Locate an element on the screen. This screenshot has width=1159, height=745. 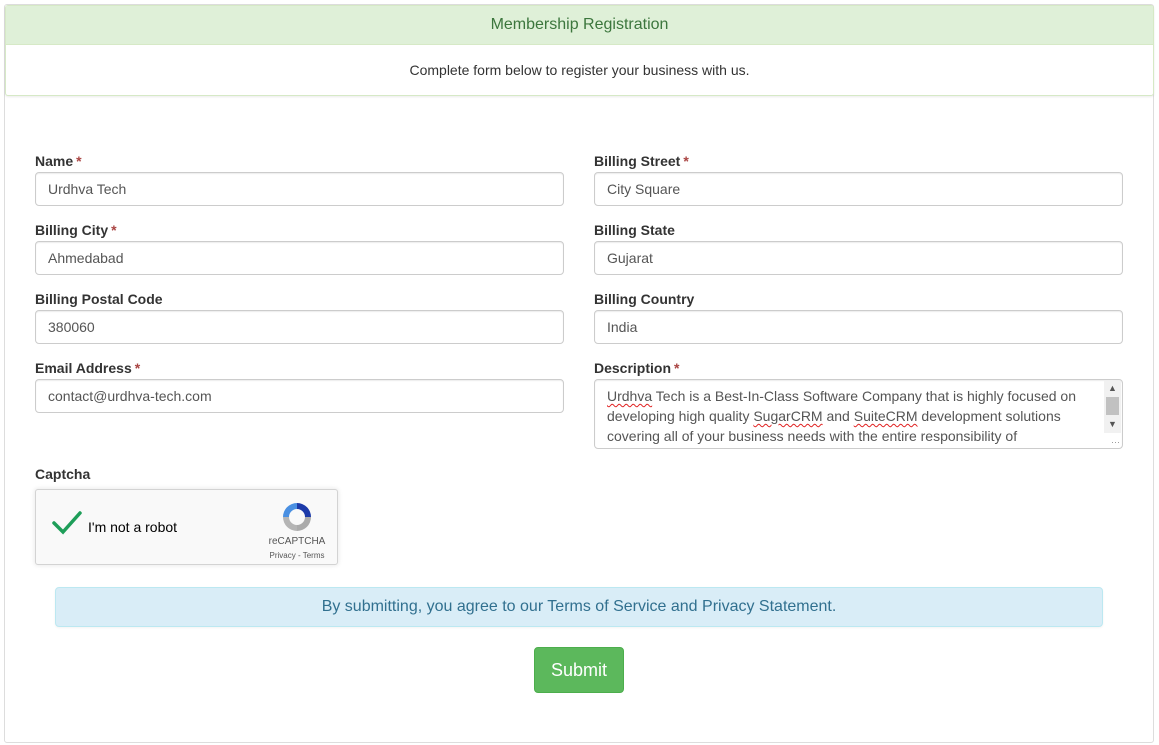
billing-state-label: Billing State is located at coordinates (634, 230).